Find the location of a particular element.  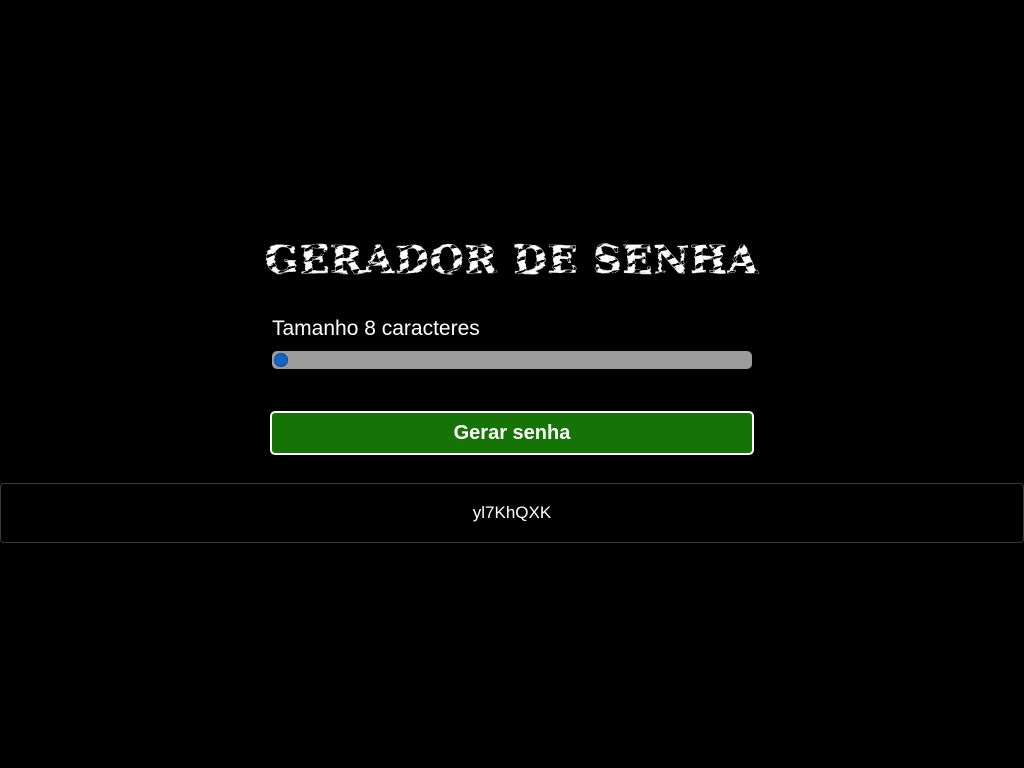

password-text: yl7KhQXK is located at coordinates (512, 512).